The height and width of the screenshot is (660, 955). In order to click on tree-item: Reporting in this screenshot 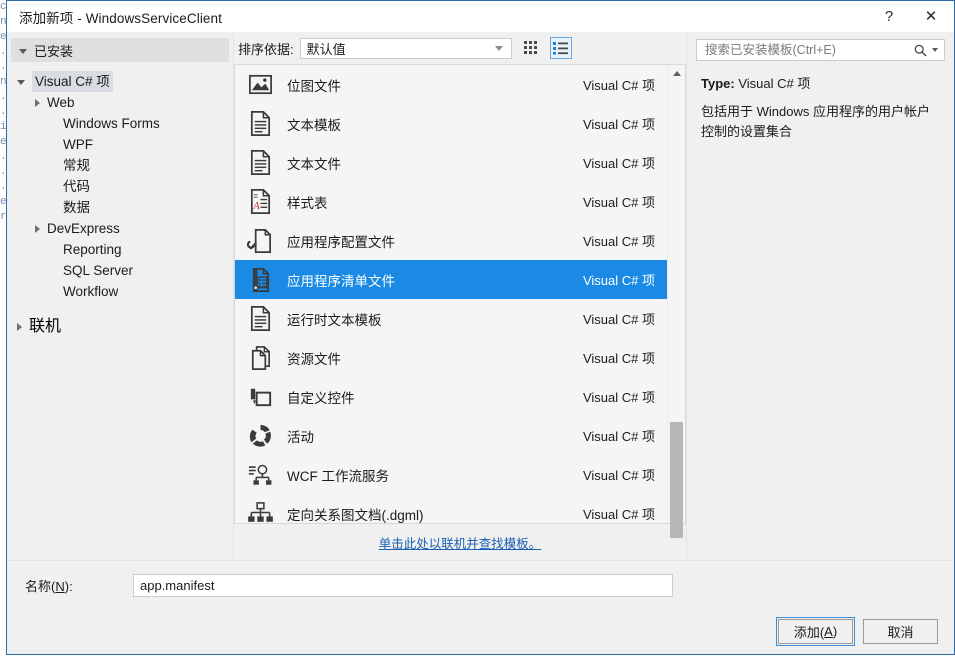, I will do `click(120, 249)`.